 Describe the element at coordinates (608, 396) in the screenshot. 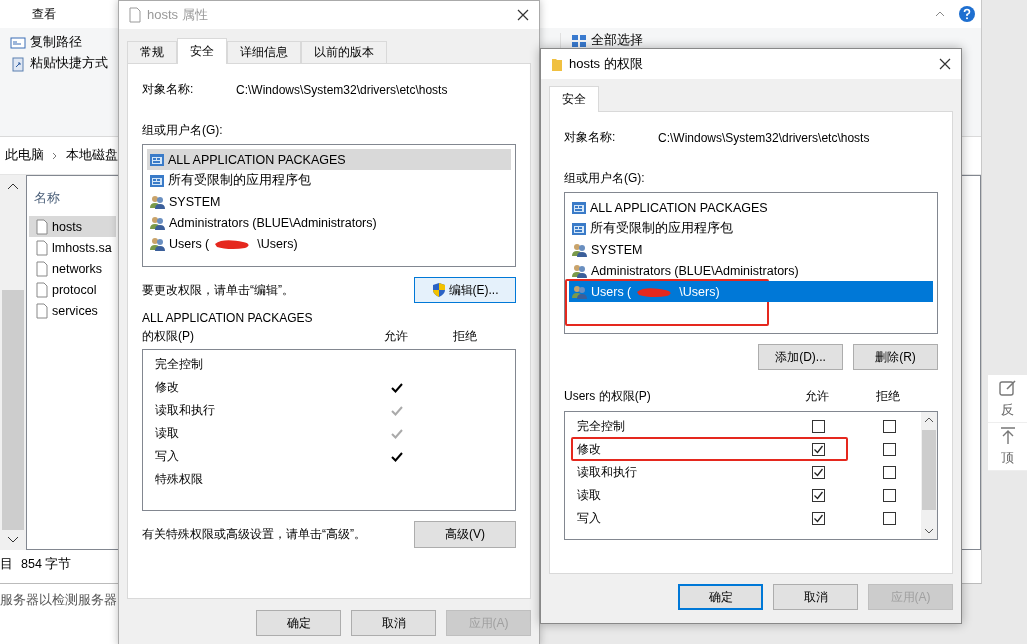

I see `field-label: Users 的权限(P)` at that location.